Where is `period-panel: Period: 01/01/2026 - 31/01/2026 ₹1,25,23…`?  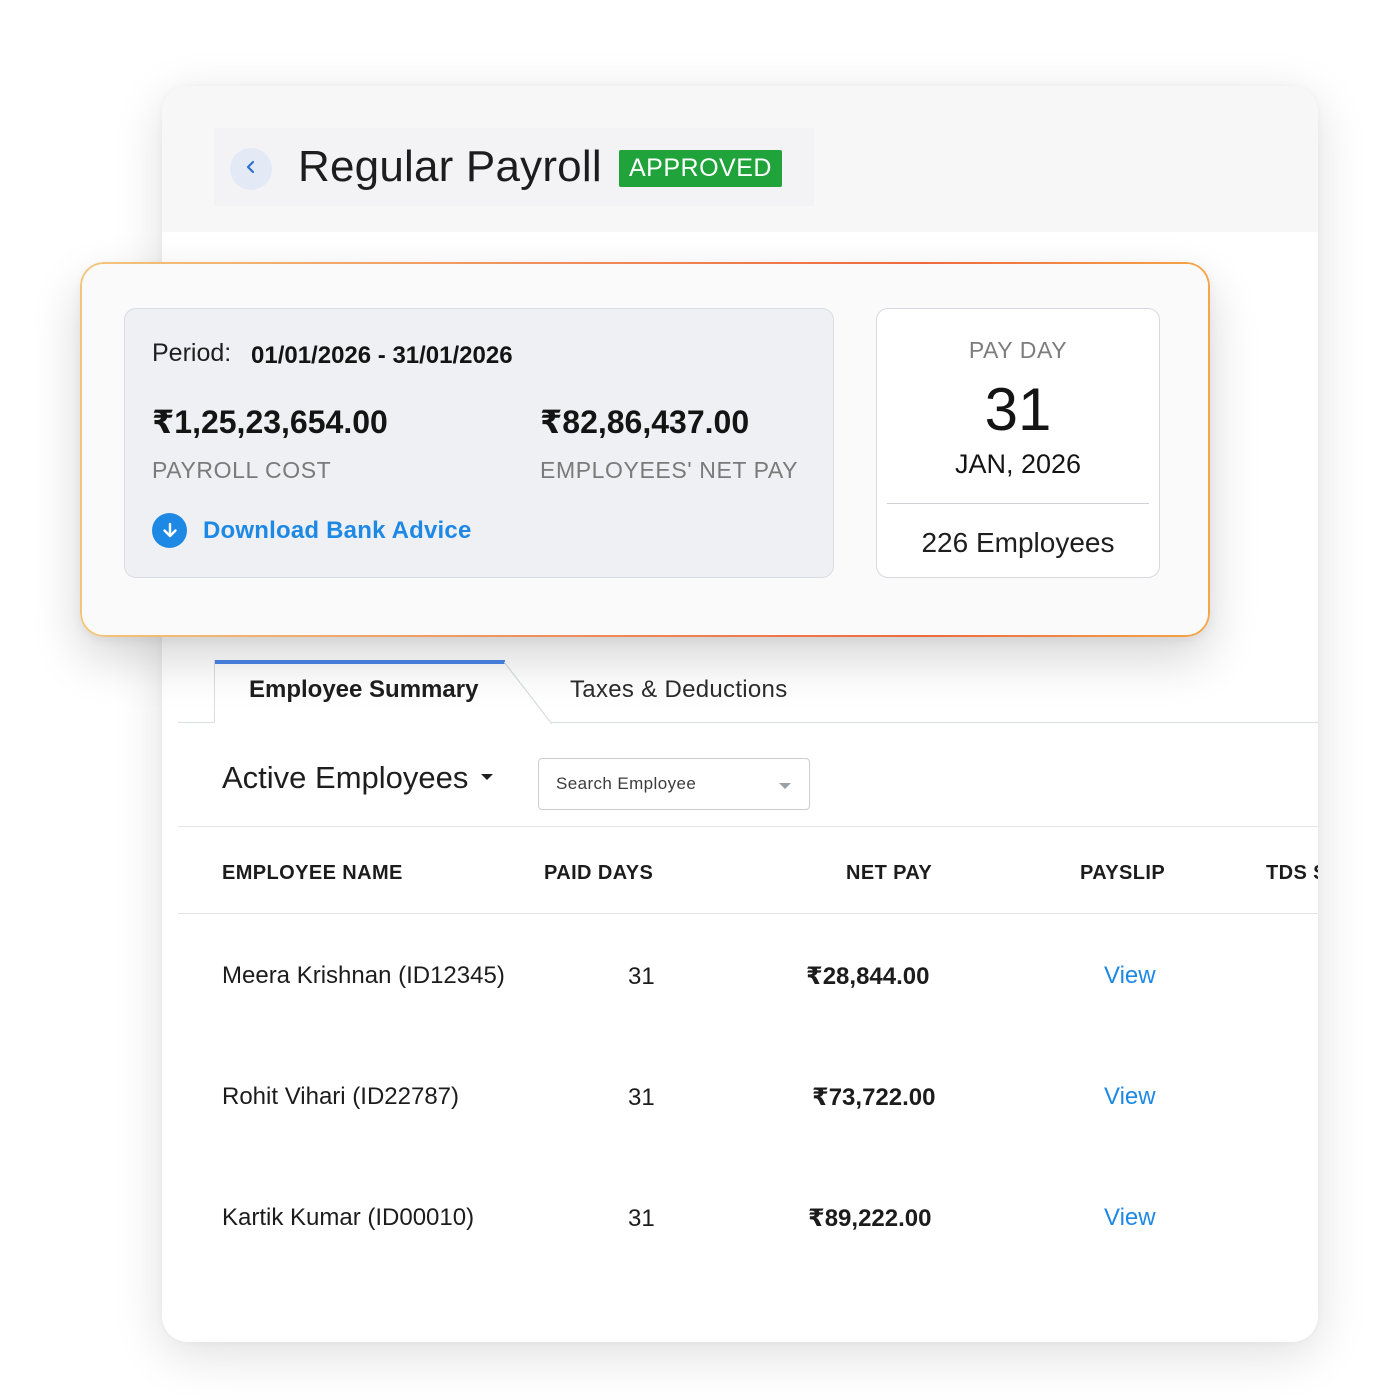
period-panel: Period: 01/01/2026 - 31/01/2026 ₹1,25,23… is located at coordinates (479, 443).